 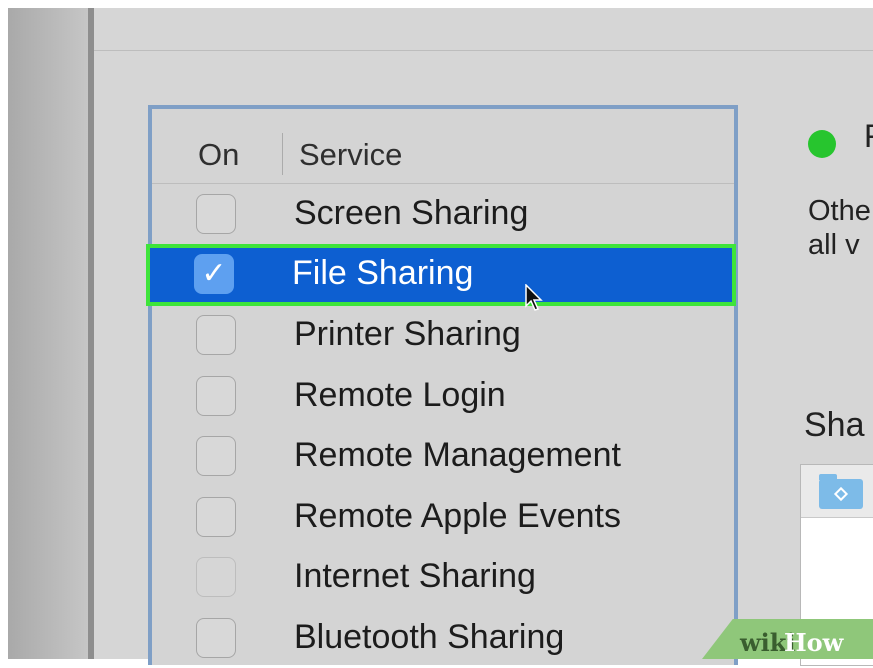 What do you see at coordinates (822, 144) in the screenshot?
I see `status-indicator-dot` at bounding box center [822, 144].